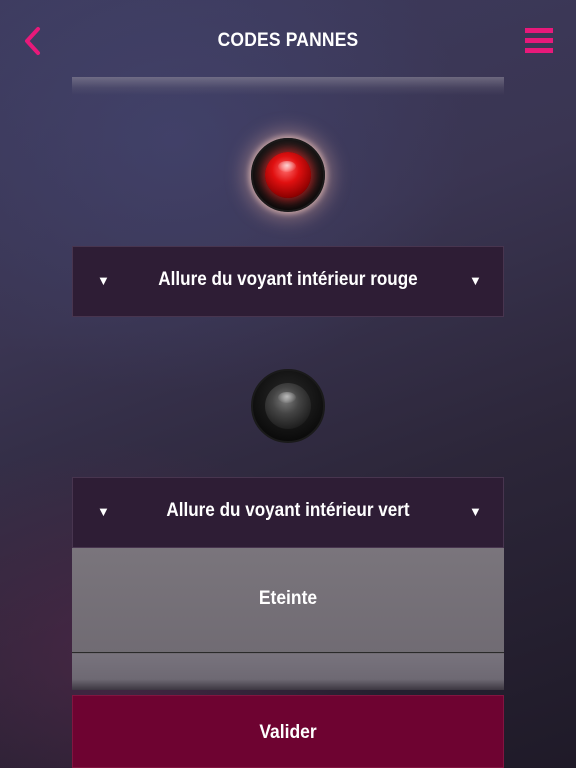 The width and height of the screenshot is (576, 768). What do you see at coordinates (288, 86) in the screenshot?
I see `previous-panel-edge` at bounding box center [288, 86].